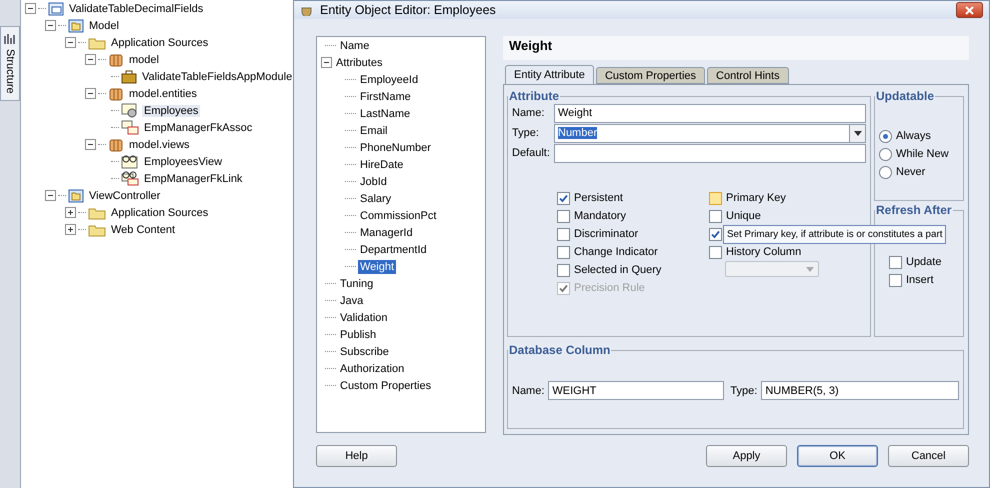 The image size is (990, 488). What do you see at coordinates (905, 96) in the screenshot?
I see `group-title: Updatable` at bounding box center [905, 96].